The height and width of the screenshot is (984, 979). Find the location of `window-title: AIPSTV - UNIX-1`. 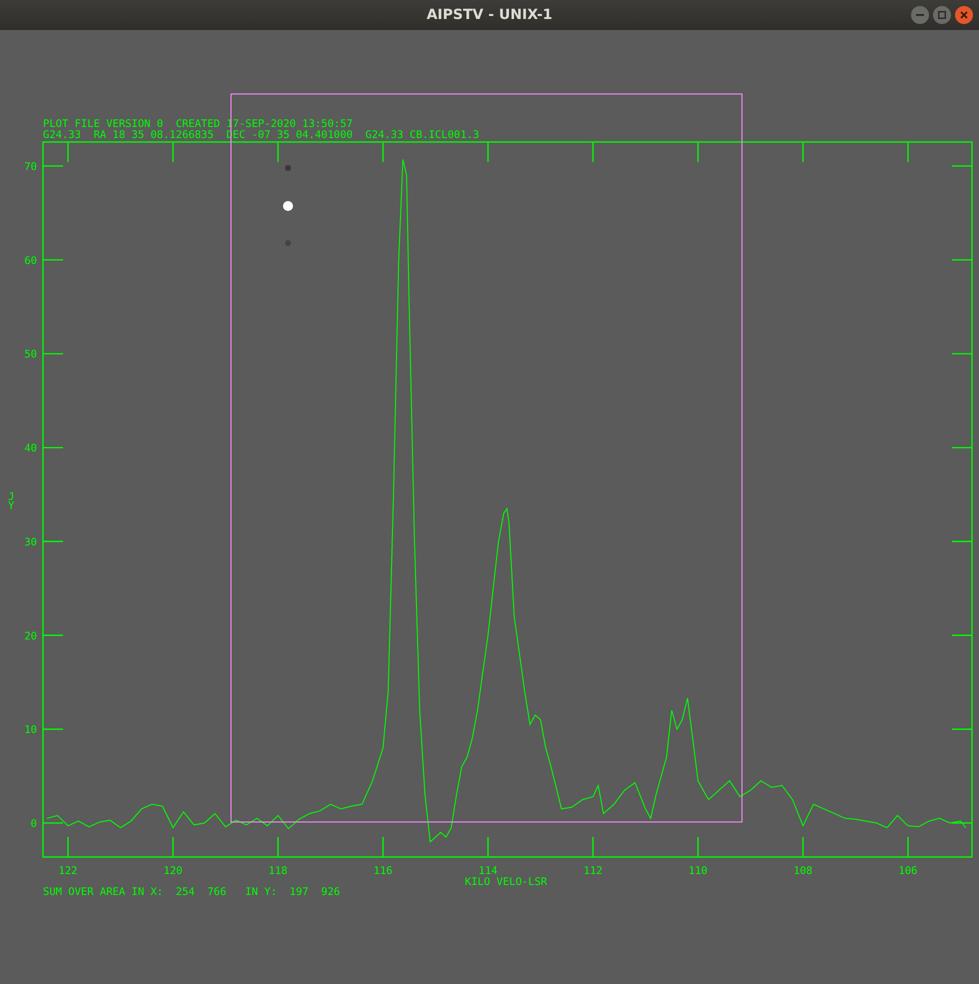

window-title: AIPSTV - UNIX-1 is located at coordinates (489, 15).